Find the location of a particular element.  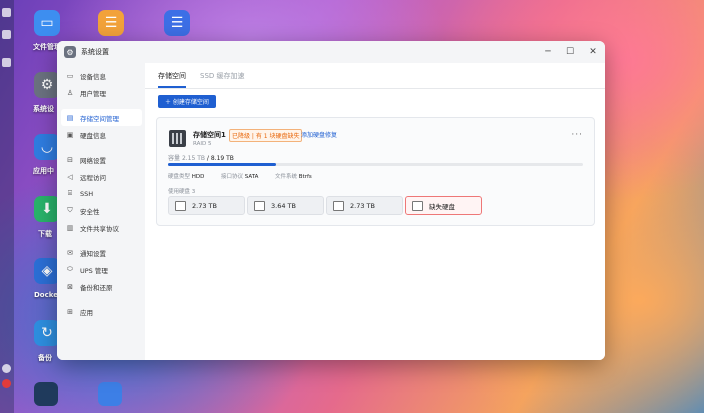

sidebar-item-label: UPS 管理 is located at coordinates (94, 270).